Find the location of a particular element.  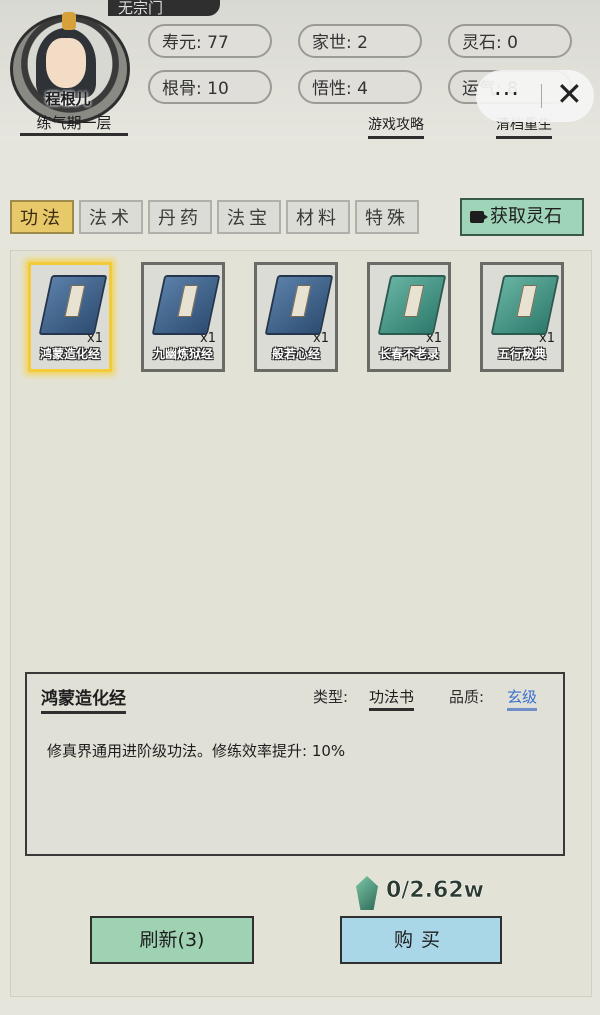

stat-comprehension: 悟性: 4 is located at coordinates (360, 87).